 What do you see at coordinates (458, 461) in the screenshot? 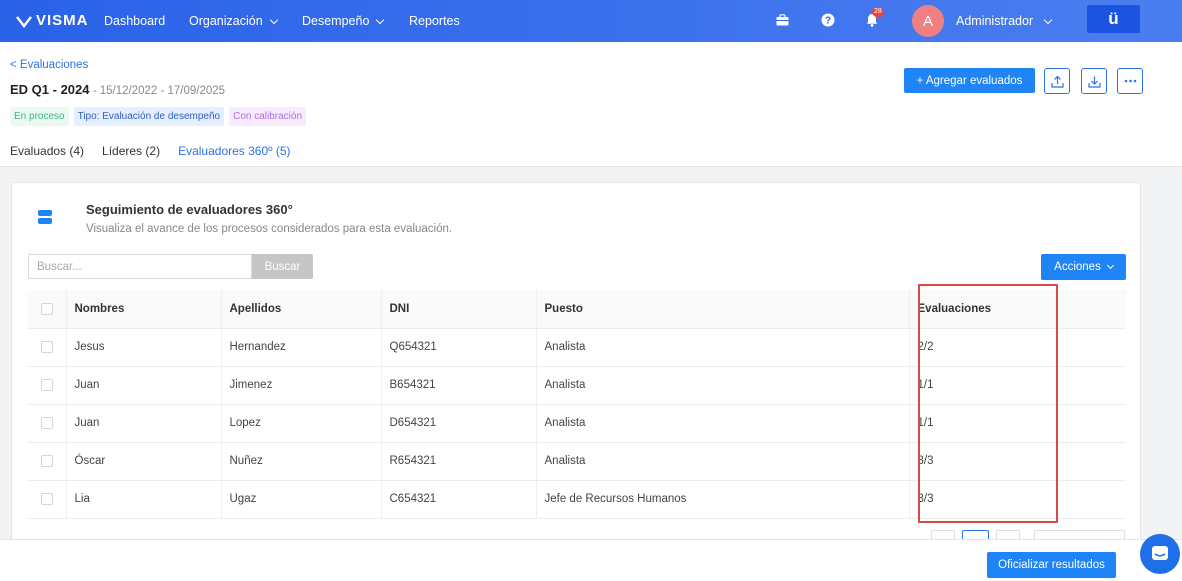
I see `cell-dni: R654321` at bounding box center [458, 461].